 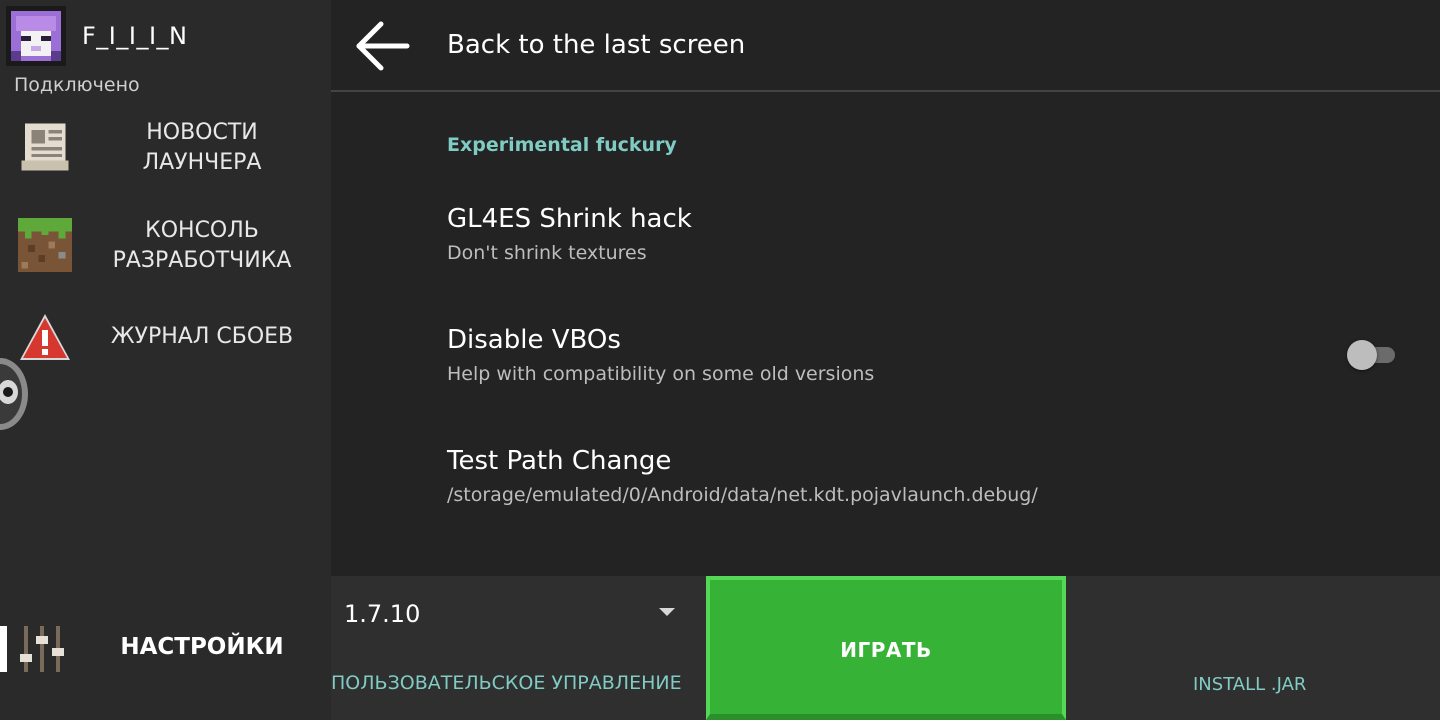 What do you see at coordinates (562, 145) in the screenshot?
I see `preference-category: Experimental fuckury` at bounding box center [562, 145].